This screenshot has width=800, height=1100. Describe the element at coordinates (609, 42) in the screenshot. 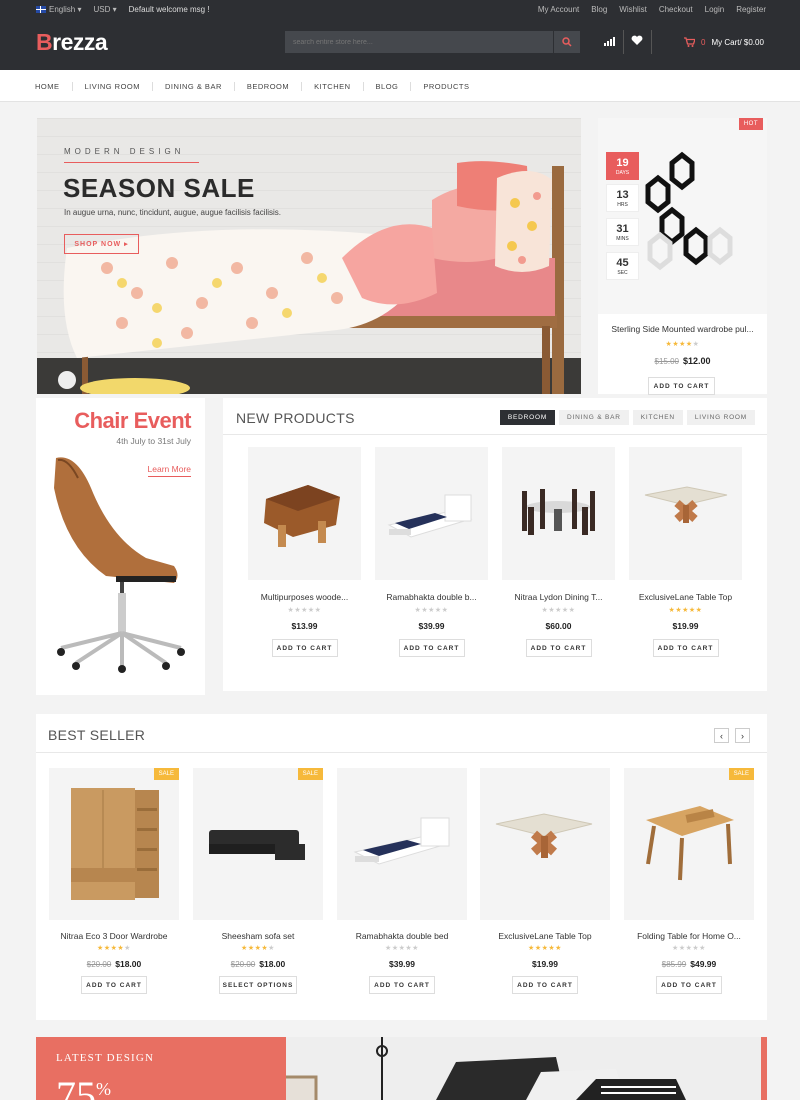

I see `compare-icon` at that location.